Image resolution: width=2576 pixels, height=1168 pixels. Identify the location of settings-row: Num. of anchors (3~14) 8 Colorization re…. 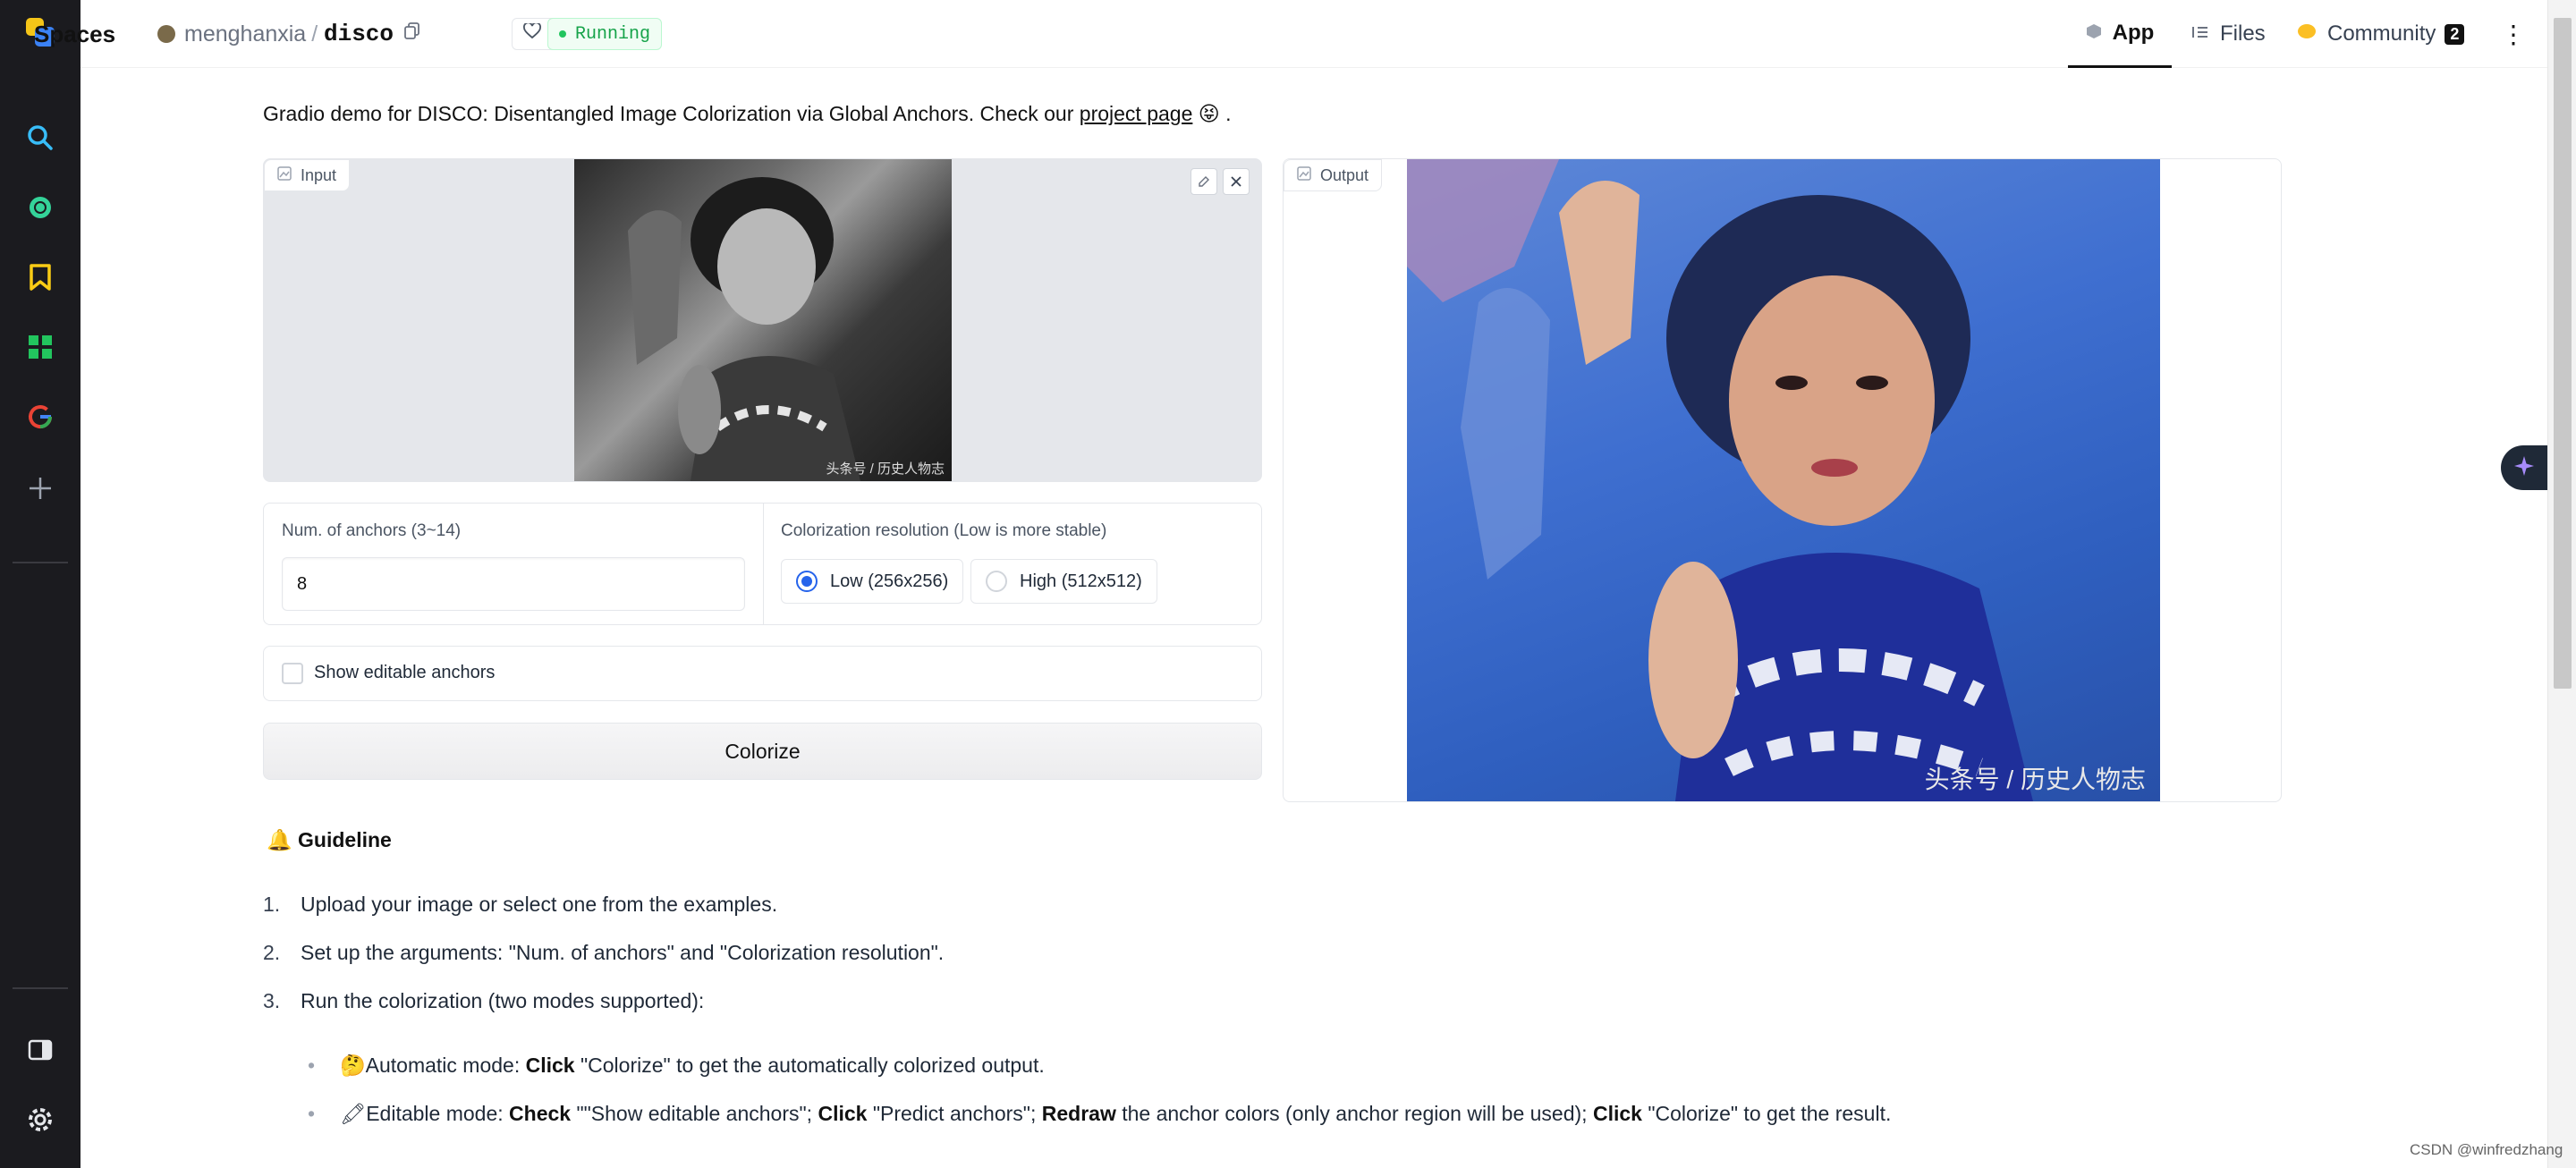
(762, 564).